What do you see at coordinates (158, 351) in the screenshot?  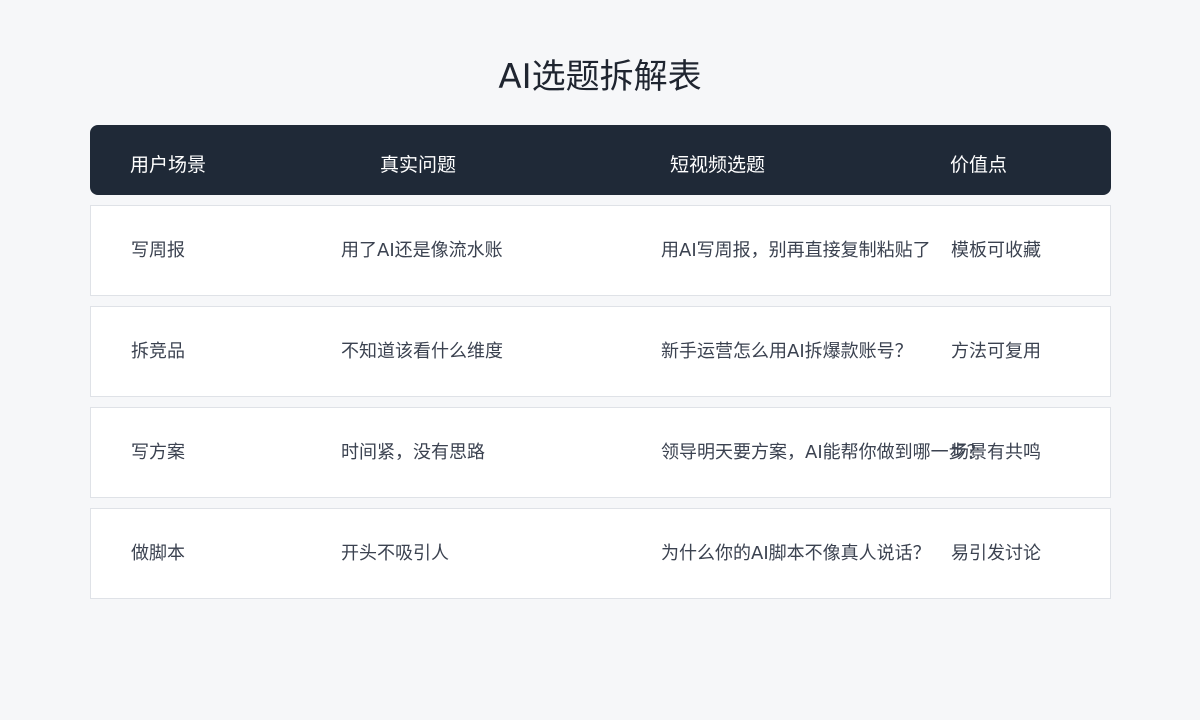 I see `cell-user-scenario: 拆竞品` at bounding box center [158, 351].